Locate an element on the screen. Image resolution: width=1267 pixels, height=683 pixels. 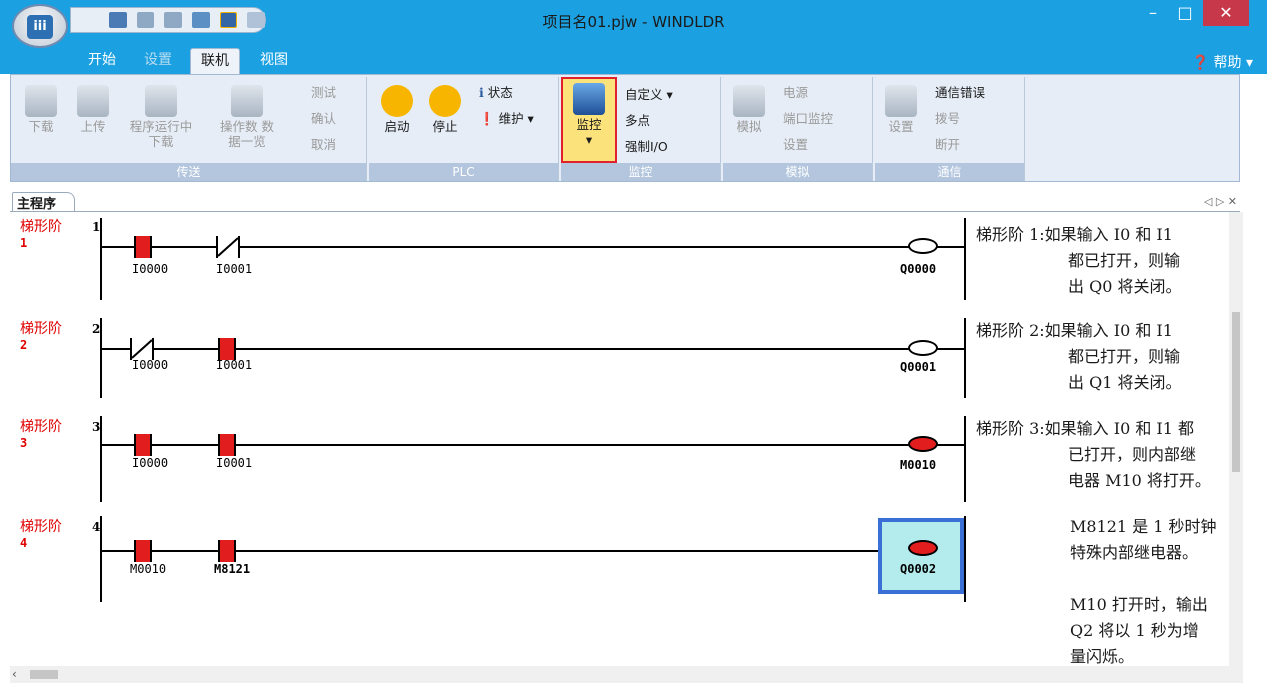
coil-operand: Q0002 is located at coordinates (918, 569).